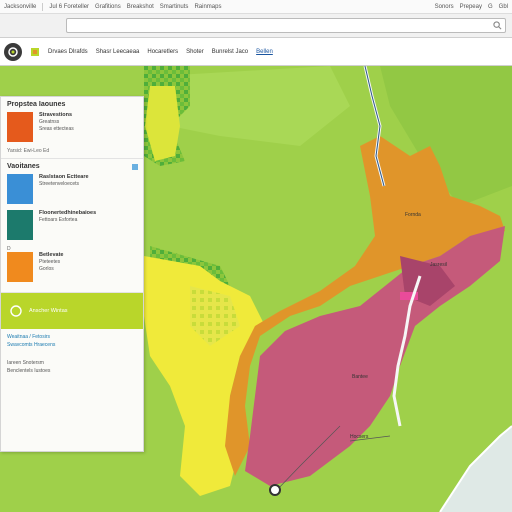  Describe the element at coordinates (59, 184) in the screenshot. I see `legend-line: Streetenveloecets` at that location.